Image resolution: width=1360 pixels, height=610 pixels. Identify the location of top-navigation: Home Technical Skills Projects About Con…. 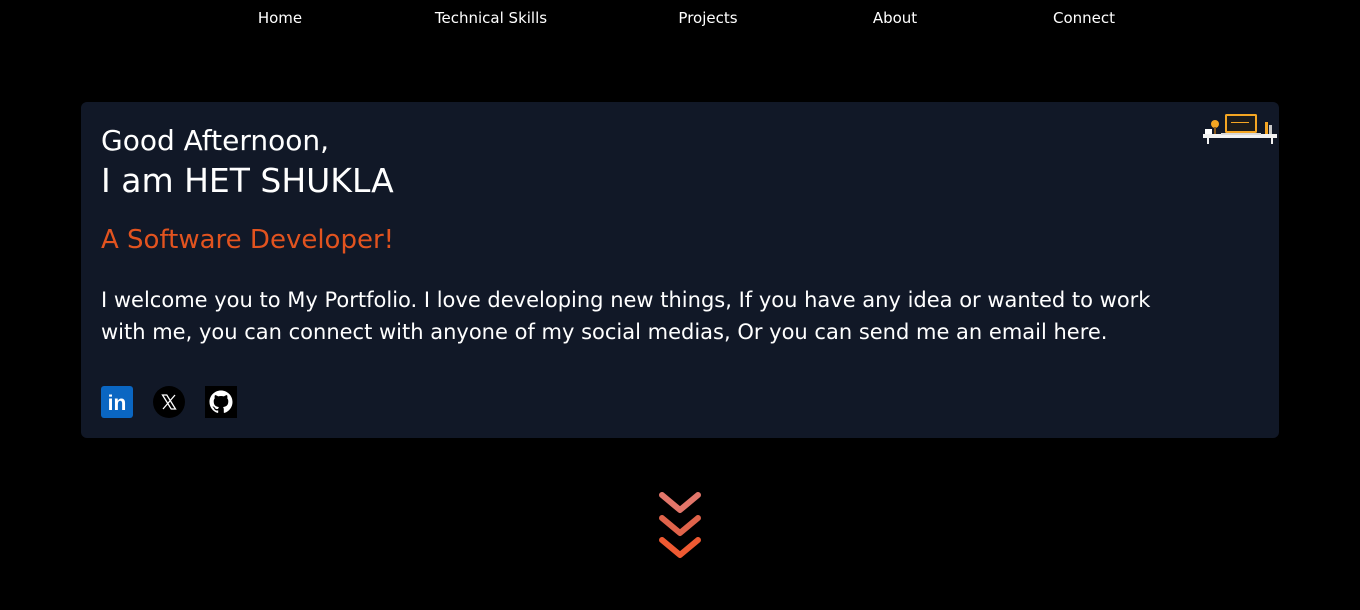
(680, 19).